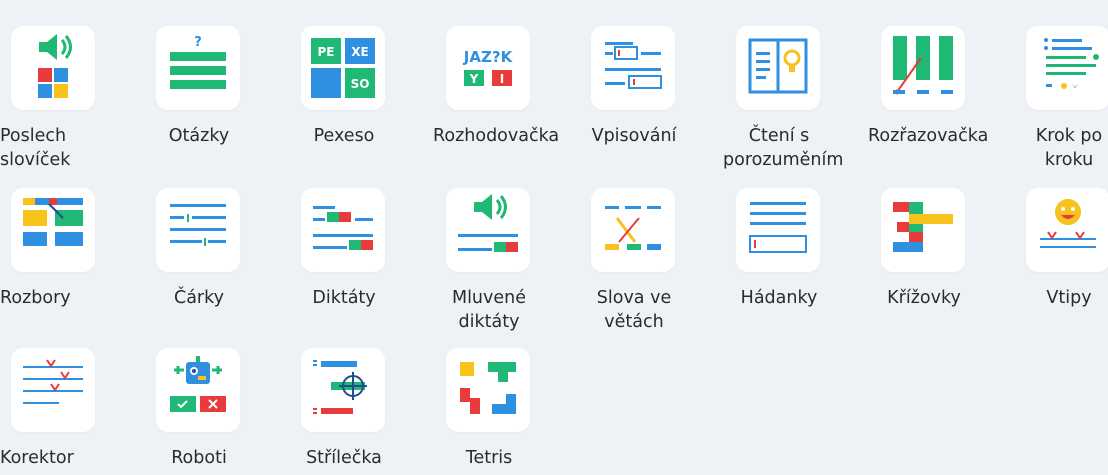 This screenshot has height=475, width=1108. I want to click on tile-label: Korektor, so click(37, 458).